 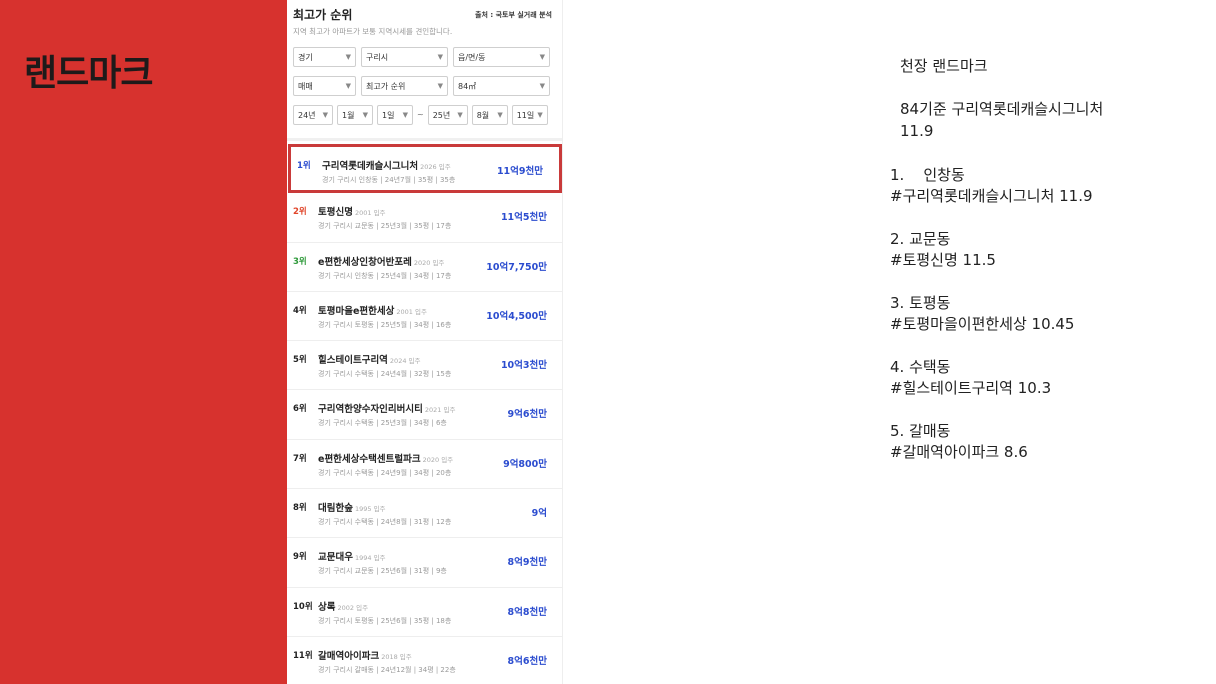 I want to click on deal-type-select: 매매 ▼, so click(x=324, y=86).